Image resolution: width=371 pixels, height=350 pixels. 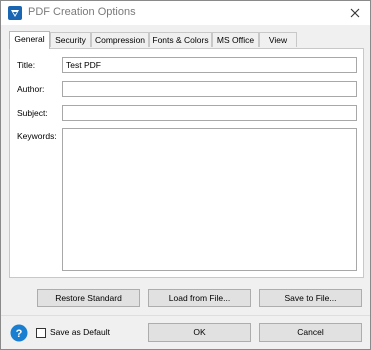 I want to click on tab-fonts-colors: Fonts & Colors, so click(x=180, y=39).